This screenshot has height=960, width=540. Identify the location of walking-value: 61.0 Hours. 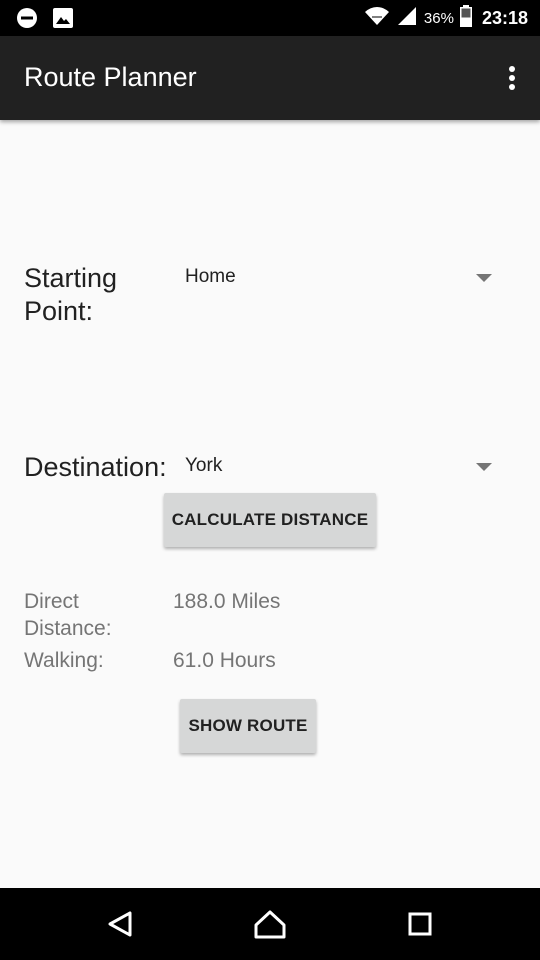
(224, 660).